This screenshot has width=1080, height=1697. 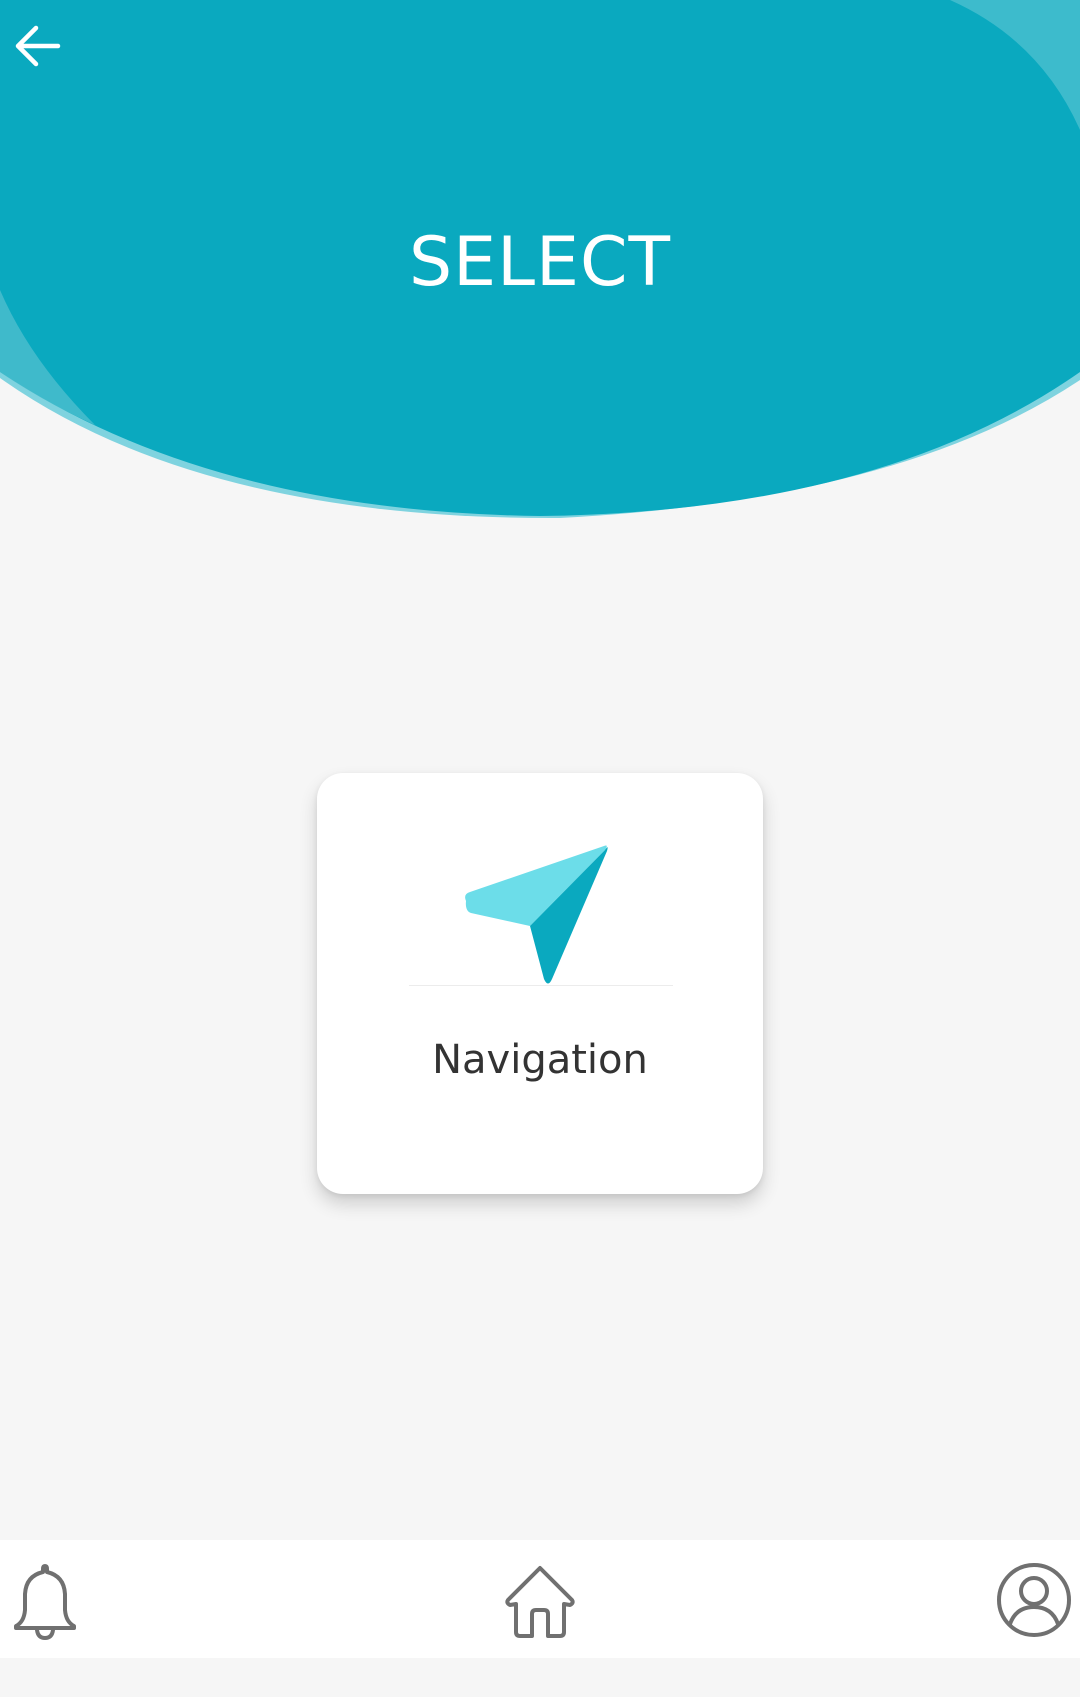 I want to click on navigation-arrow-icon, so click(x=536, y=914).